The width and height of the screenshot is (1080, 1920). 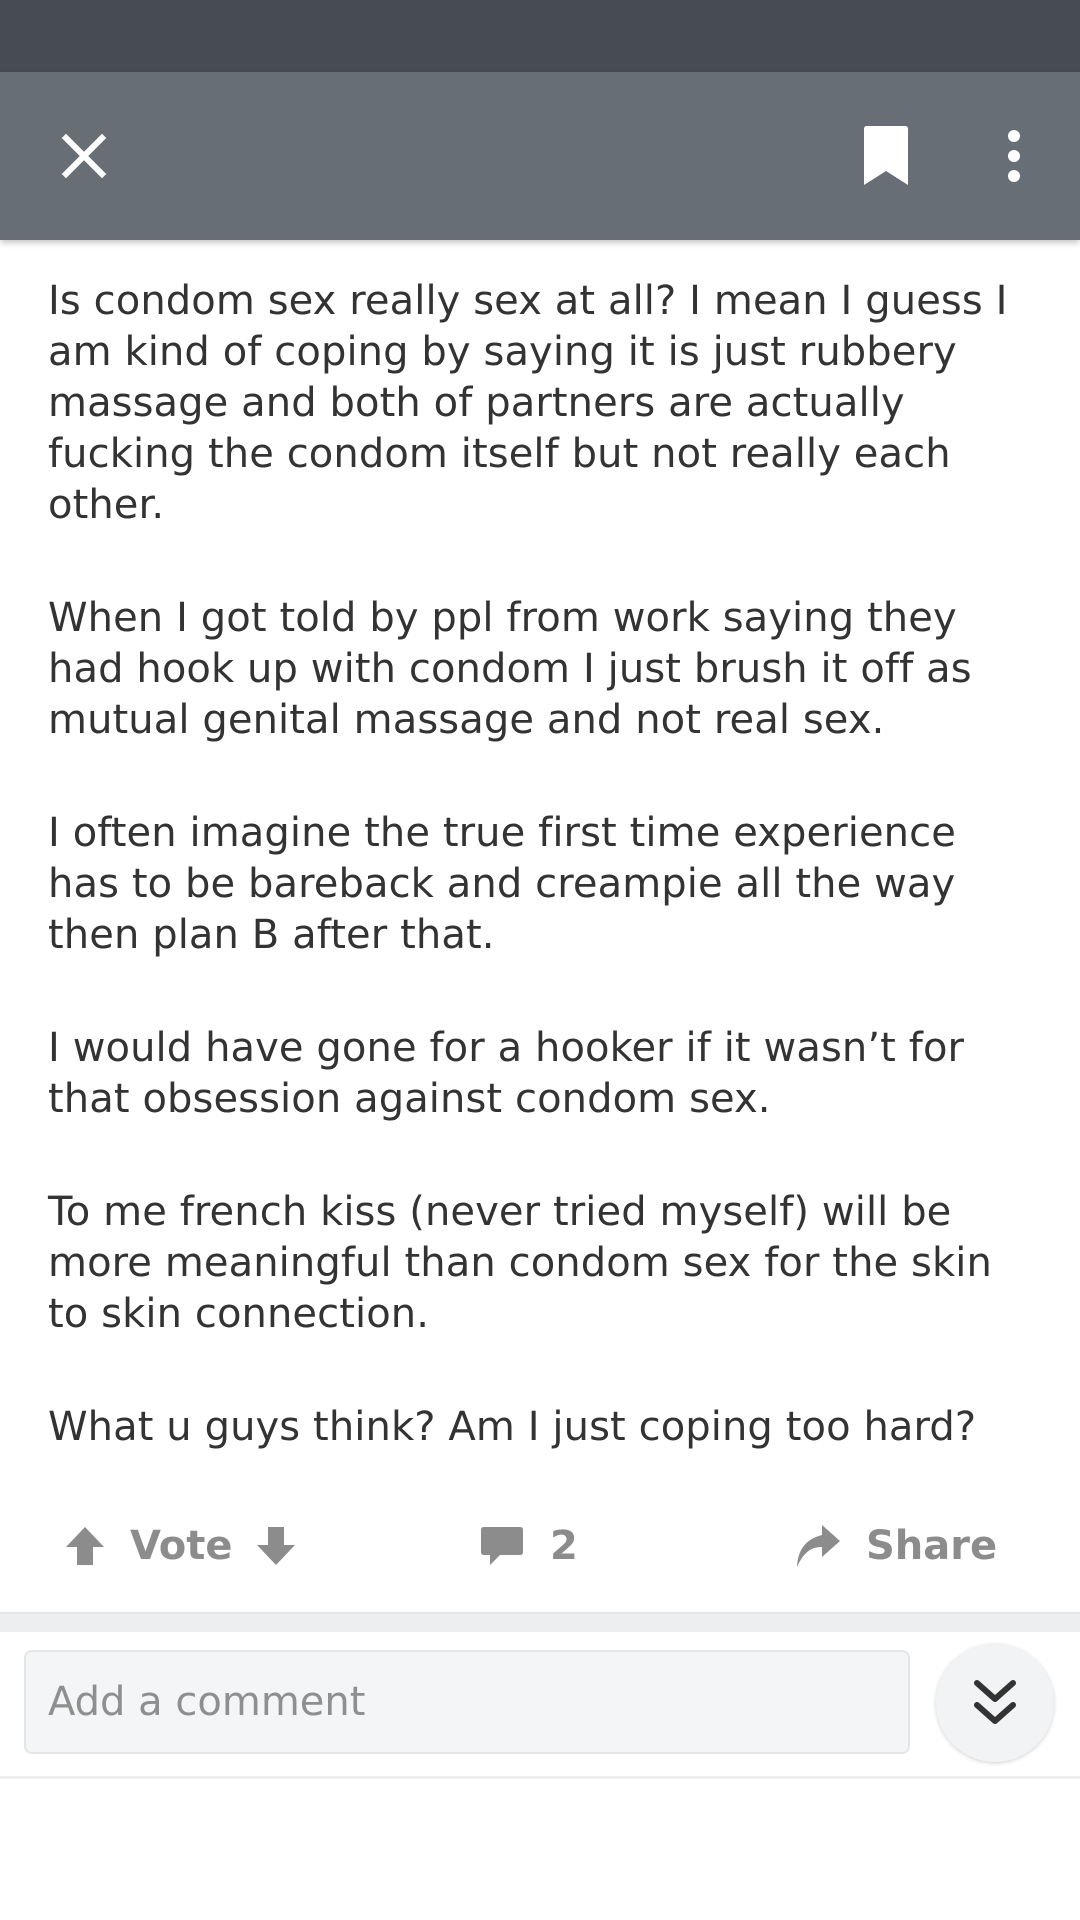 I want to click on share-button: Share, so click(x=895, y=1546).